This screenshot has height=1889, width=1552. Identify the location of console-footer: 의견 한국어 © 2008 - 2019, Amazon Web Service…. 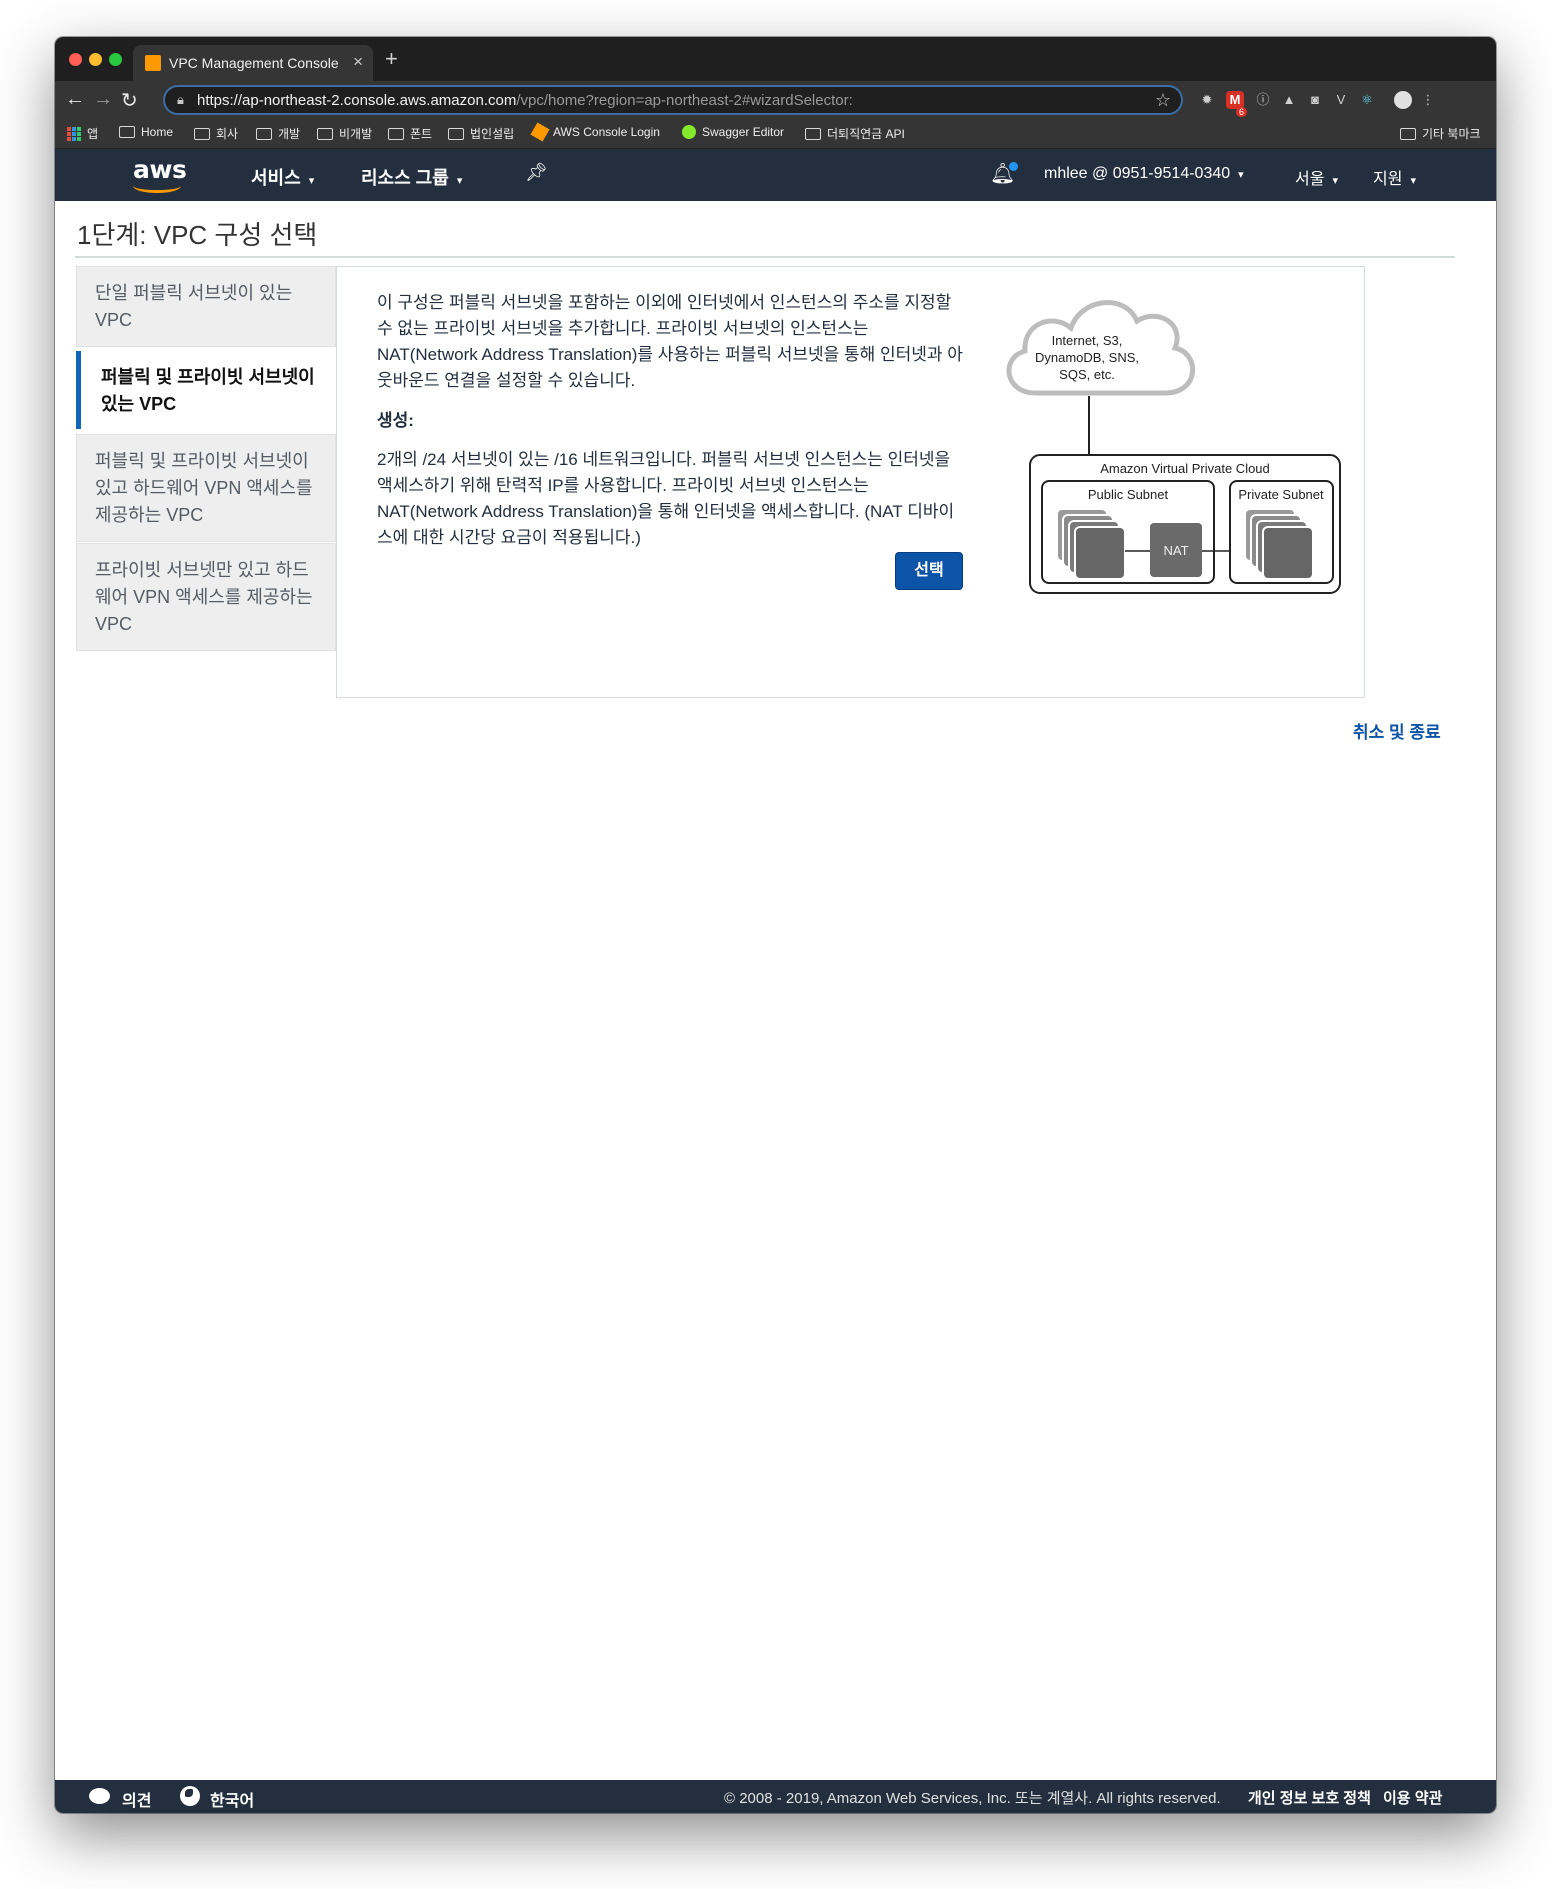
(775, 1796).